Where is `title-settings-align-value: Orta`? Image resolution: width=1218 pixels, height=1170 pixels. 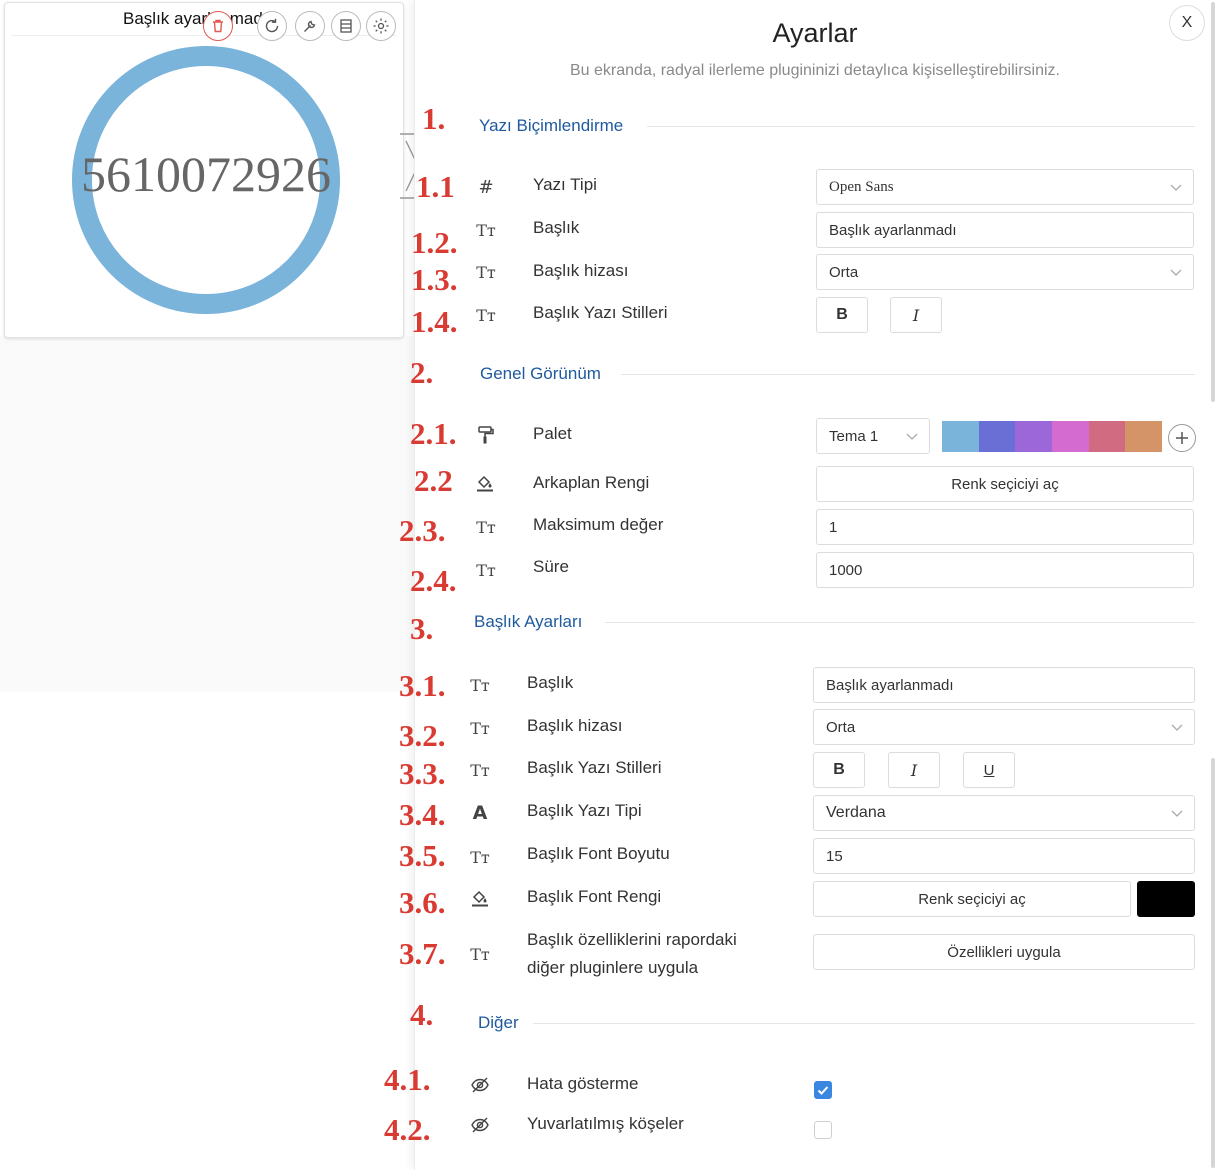 title-settings-align-value: Orta is located at coordinates (841, 727).